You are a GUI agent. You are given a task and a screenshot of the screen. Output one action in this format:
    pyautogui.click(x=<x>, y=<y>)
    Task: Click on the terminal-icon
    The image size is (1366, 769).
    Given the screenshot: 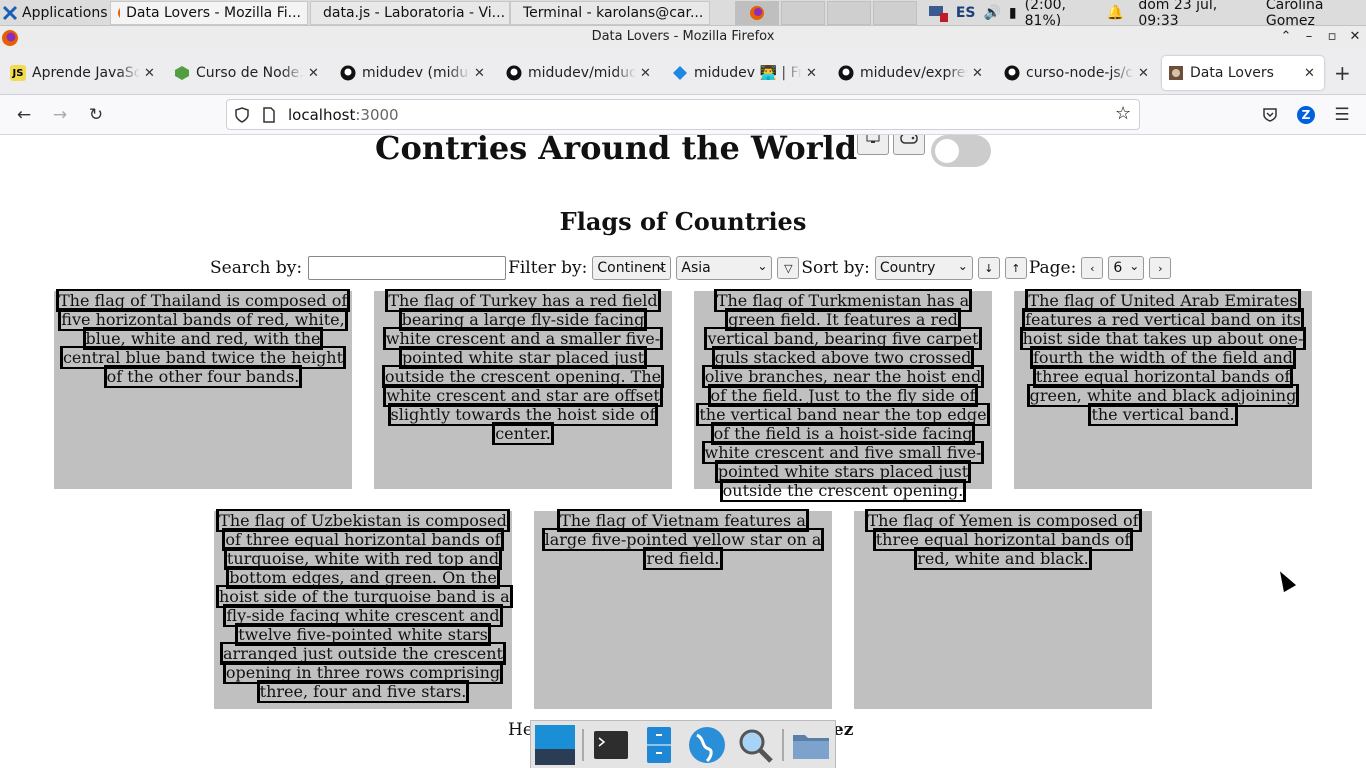 What is the action you would take?
    pyautogui.click(x=611, y=745)
    